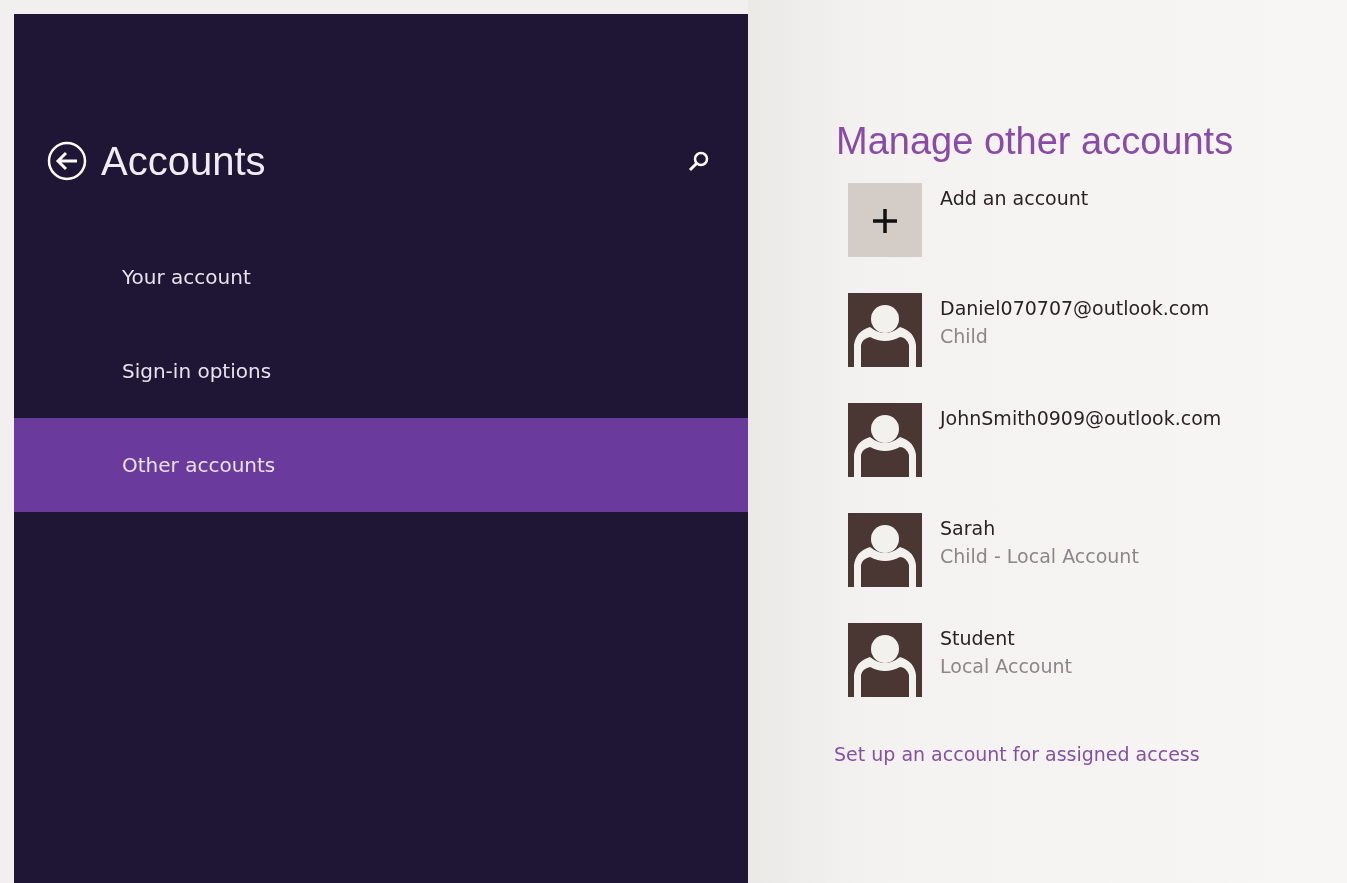 Image resolution: width=1347 pixels, height=883 pixels. I want to click on account-name: Add an account, so click(1014, 198).